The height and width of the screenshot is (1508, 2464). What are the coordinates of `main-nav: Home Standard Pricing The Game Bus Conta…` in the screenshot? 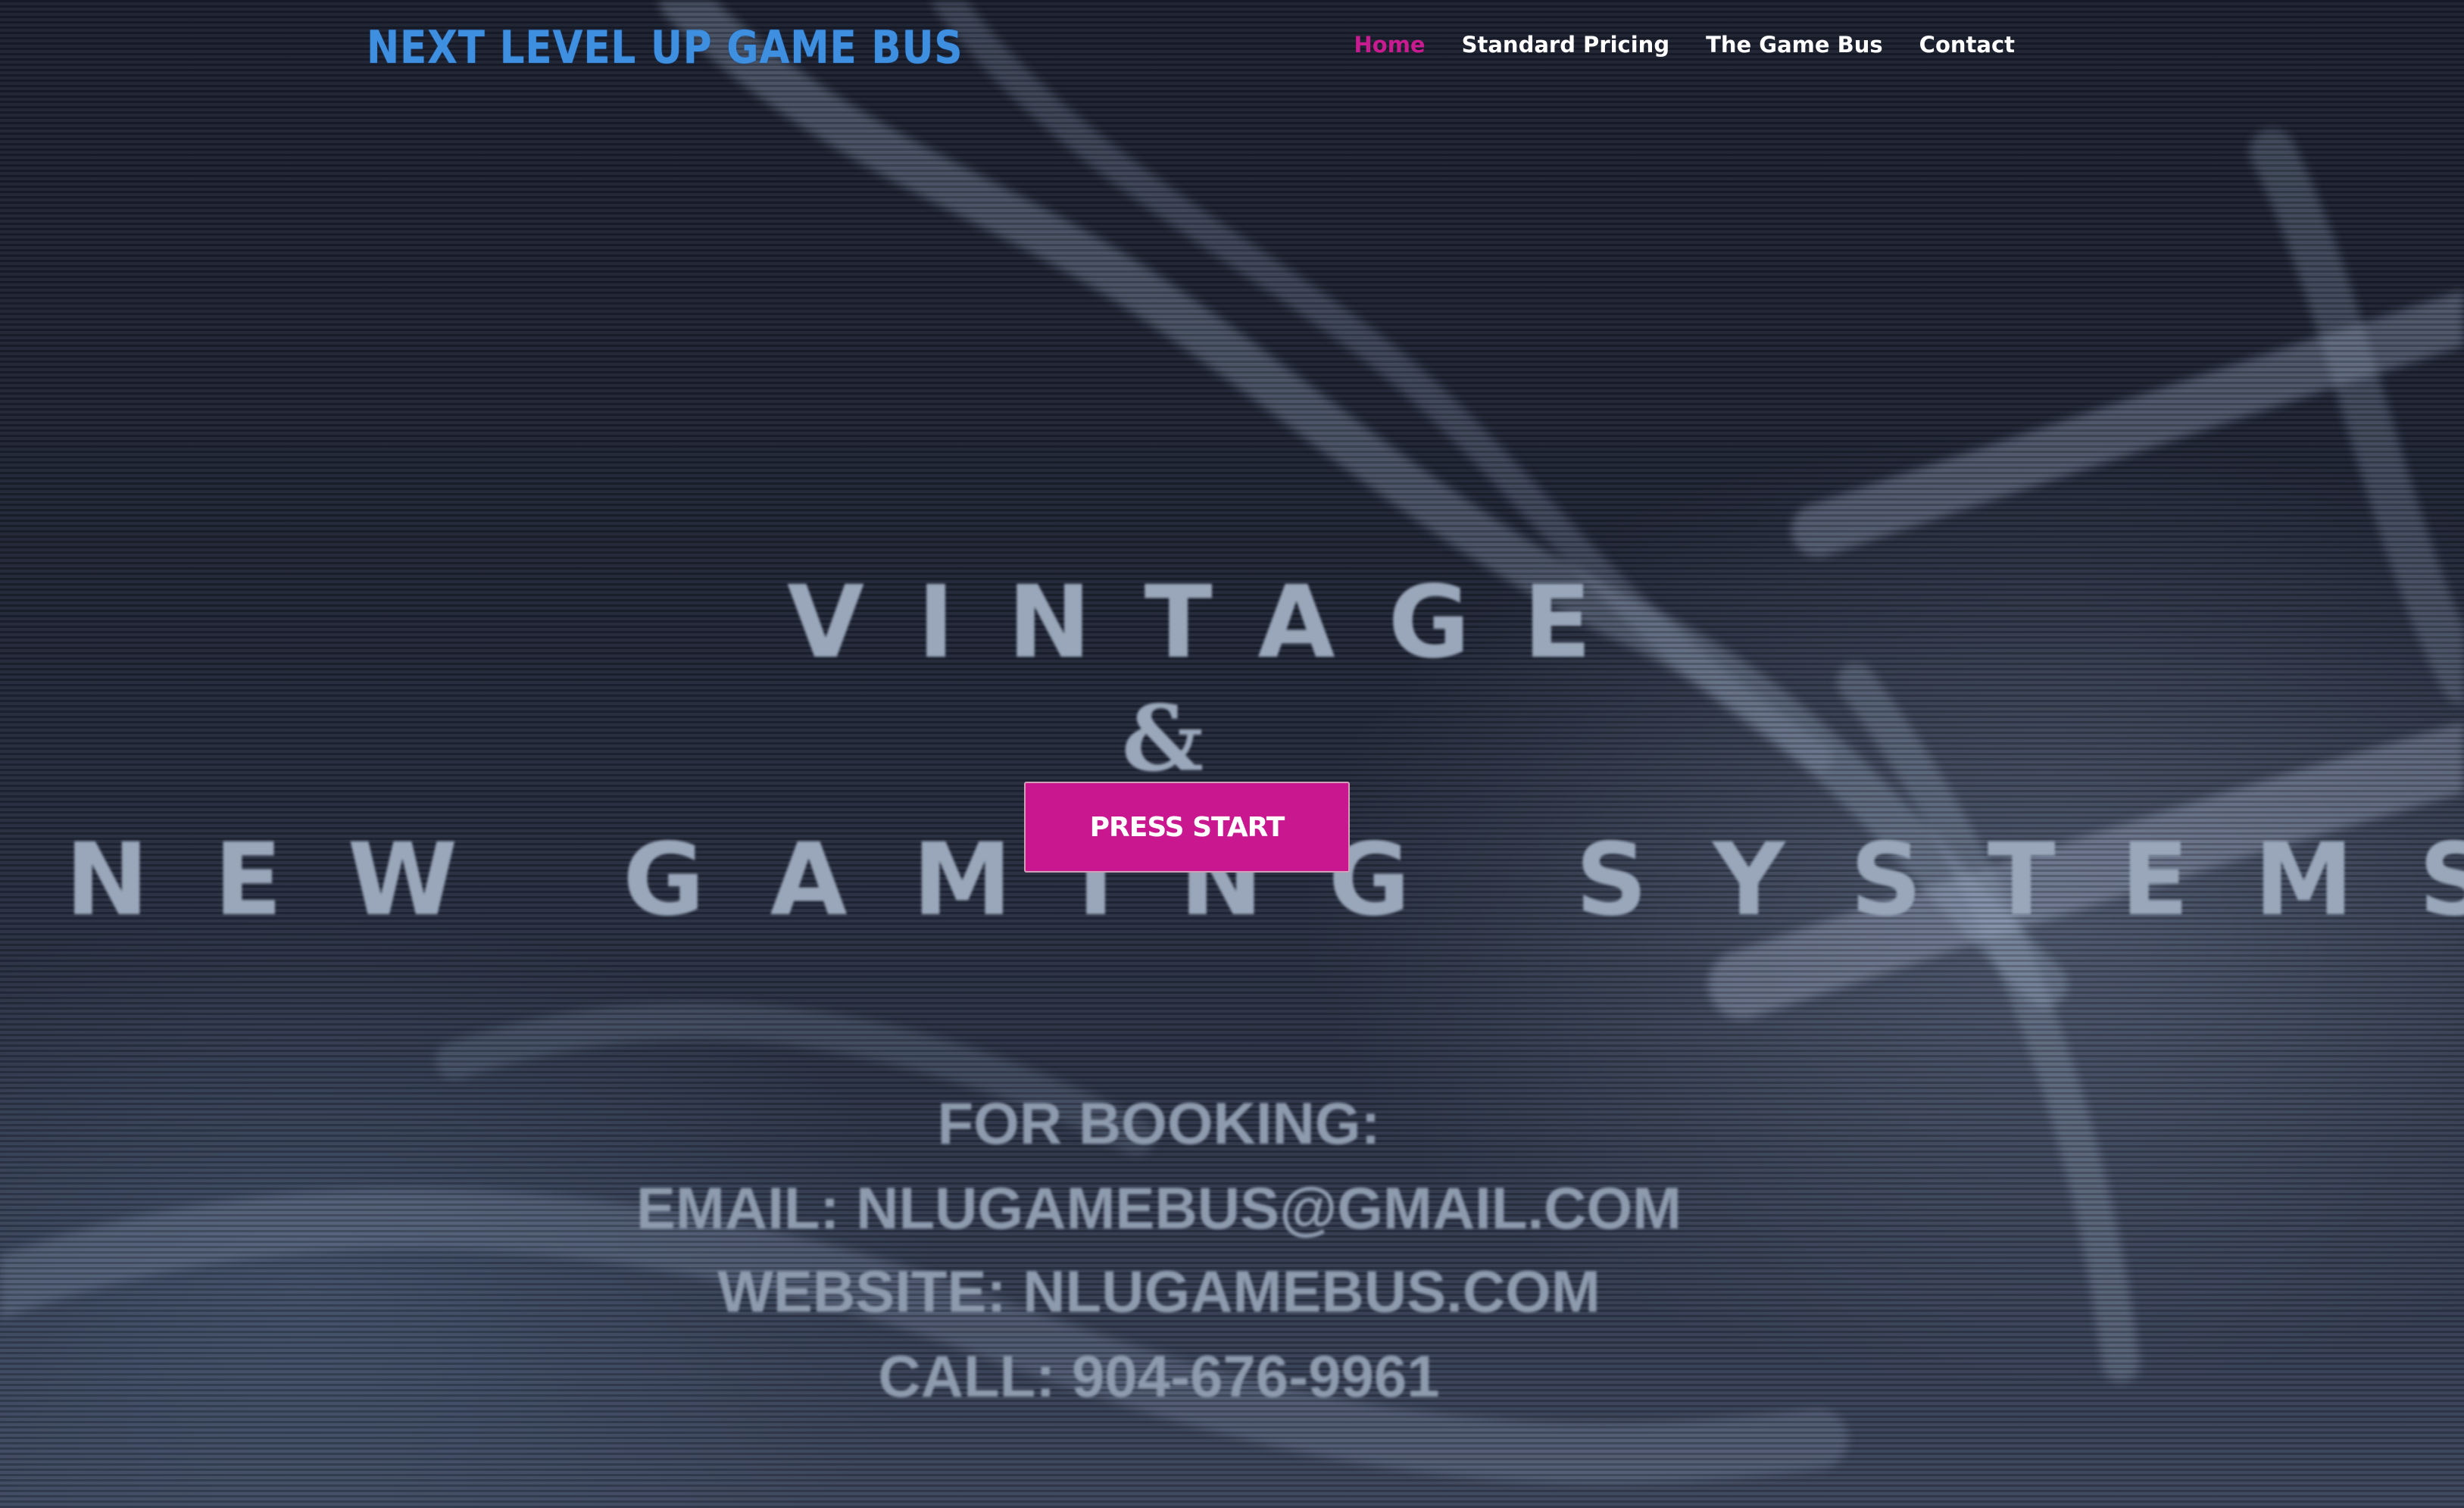 It's located at (1684, 45).